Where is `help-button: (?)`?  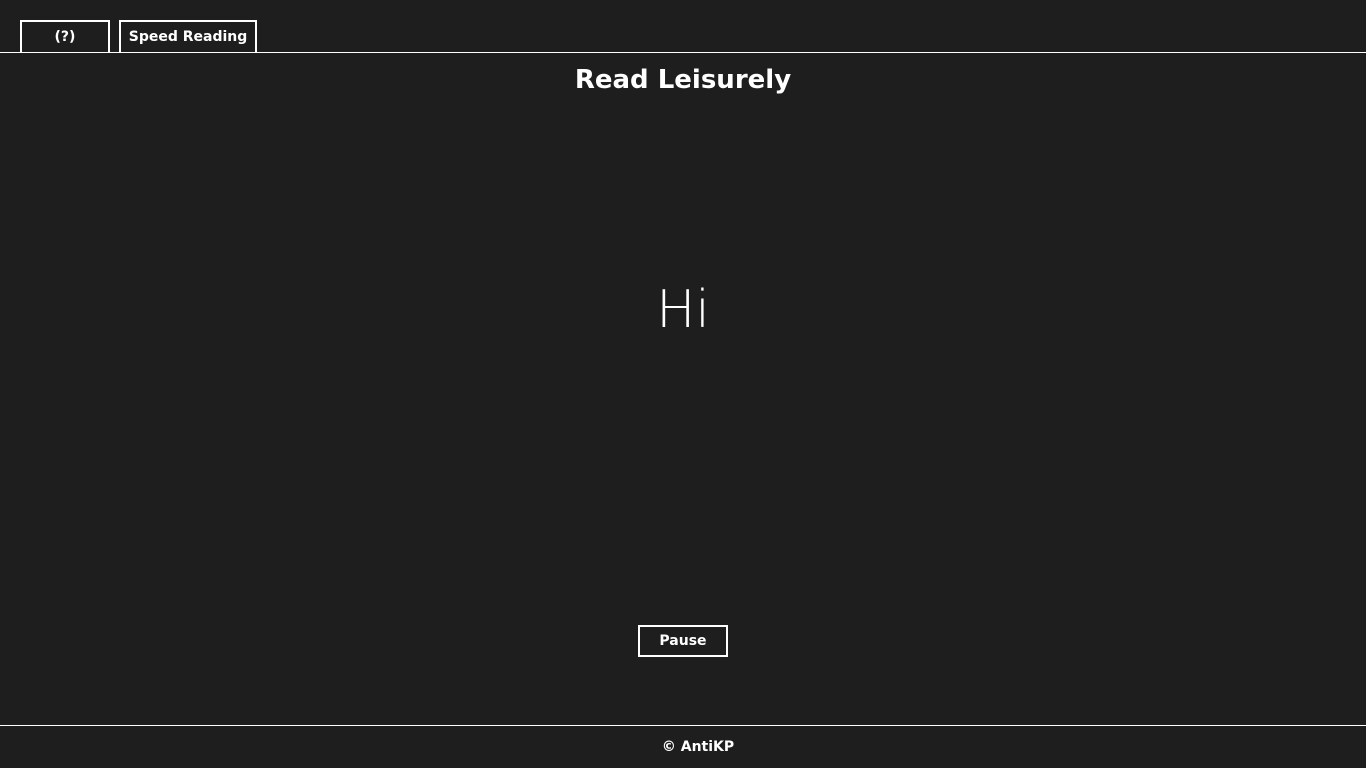 help-button: (?) is located at coordinates (65, 36).